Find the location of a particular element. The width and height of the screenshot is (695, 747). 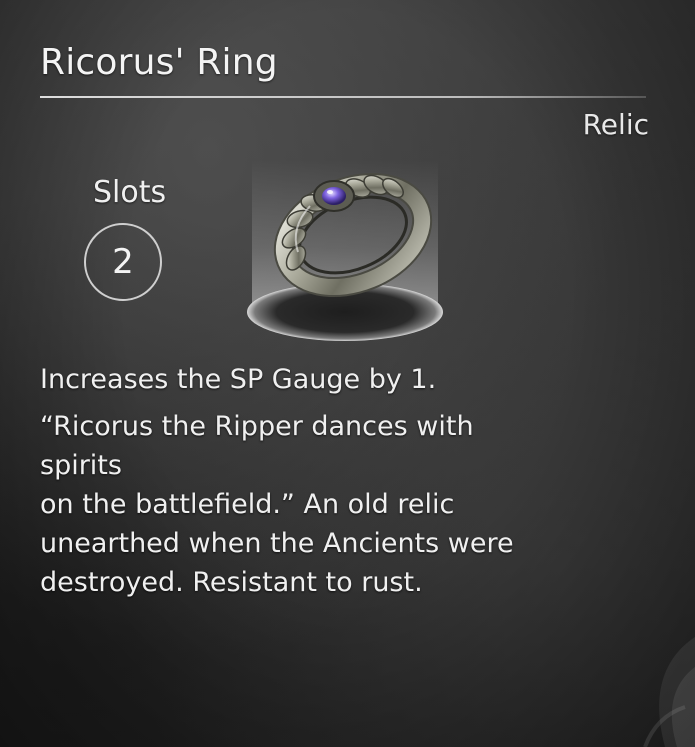

item-effect: Increases the SP Gauge by 1. is located at coordinates (238, 379).